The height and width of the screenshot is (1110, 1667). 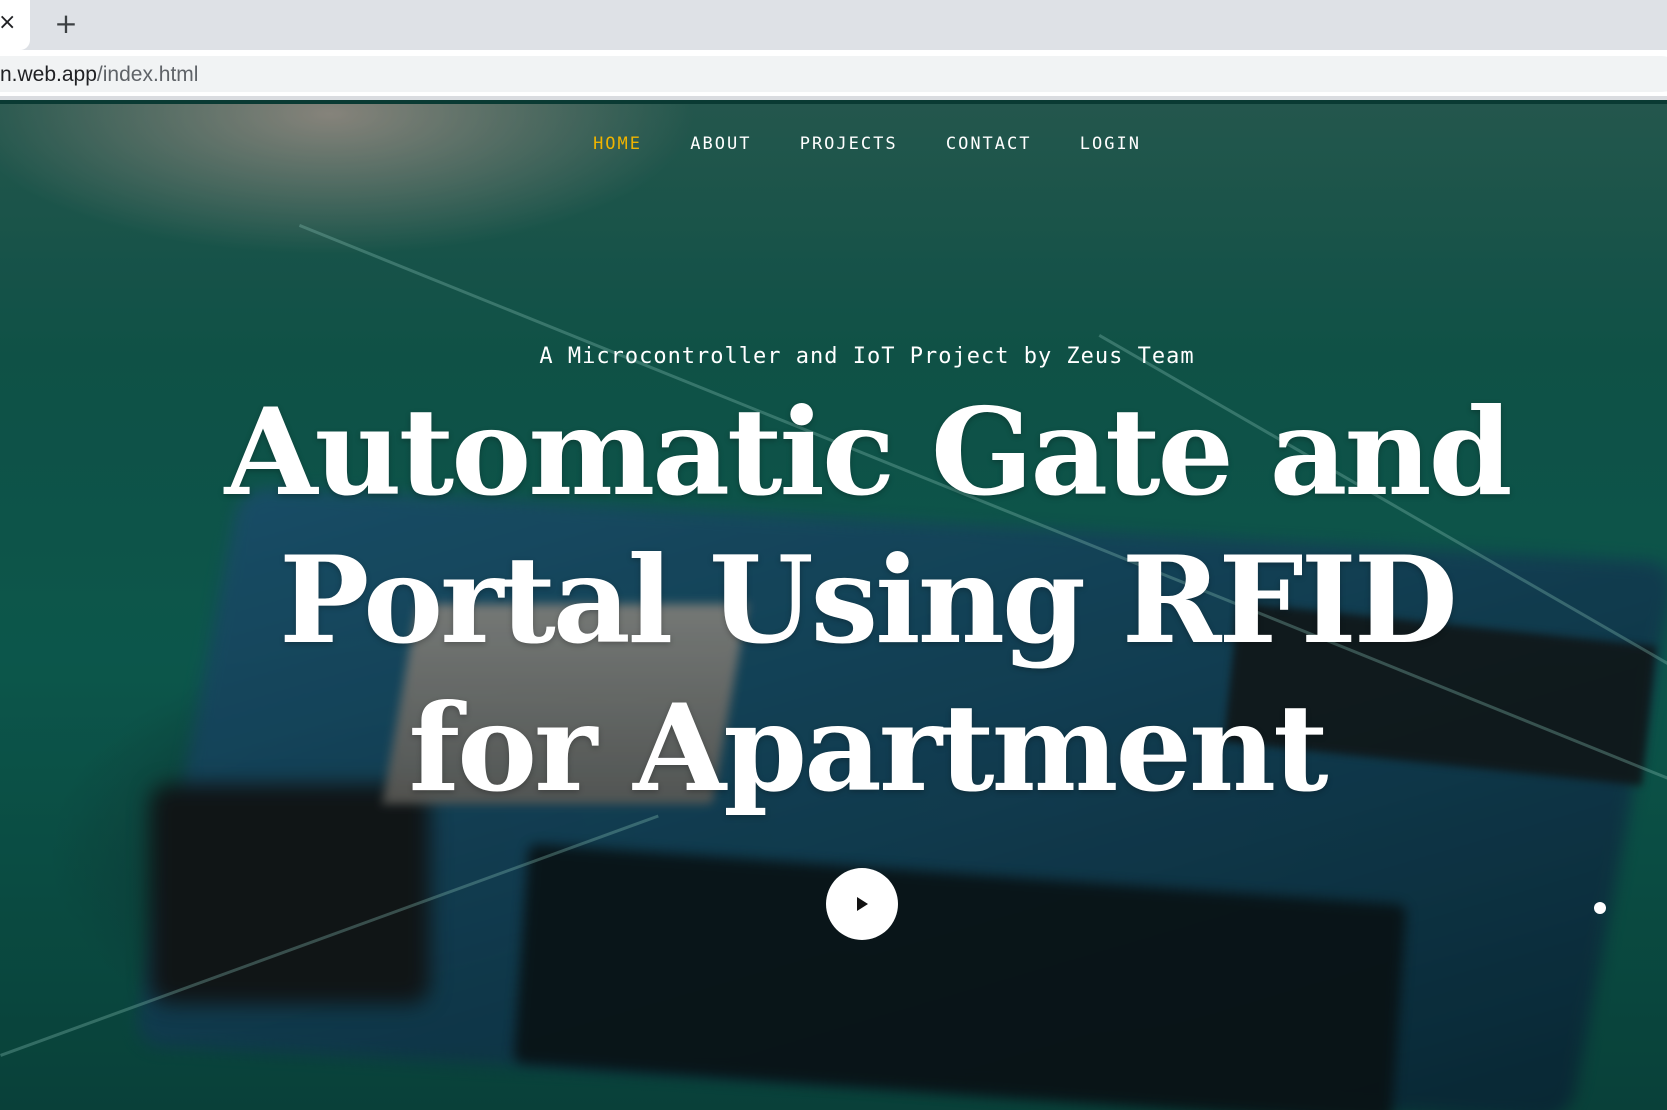 I want to click on browser-toolbar, so click(x=833, y=75).